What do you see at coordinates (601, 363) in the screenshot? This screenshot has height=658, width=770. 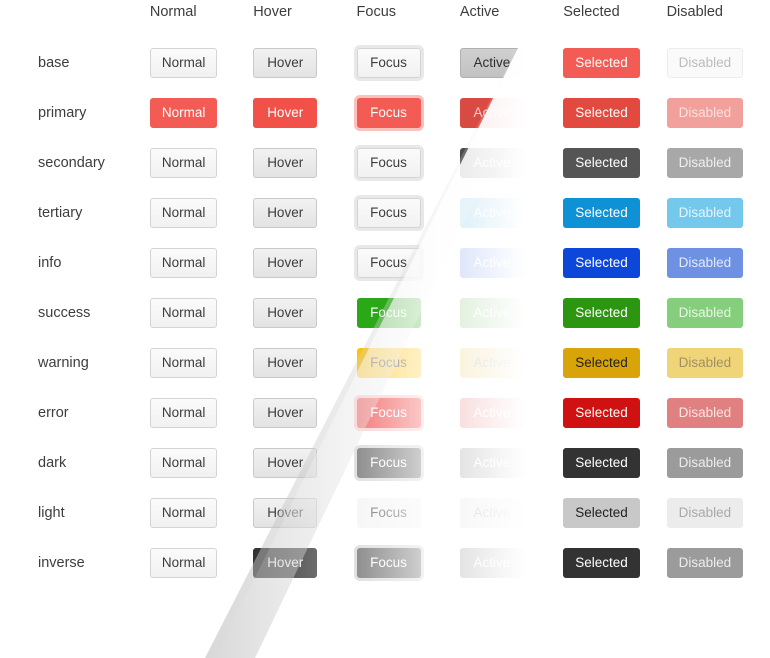 I see `button-warning-selected: Selected` at bounding box center [601, 363].